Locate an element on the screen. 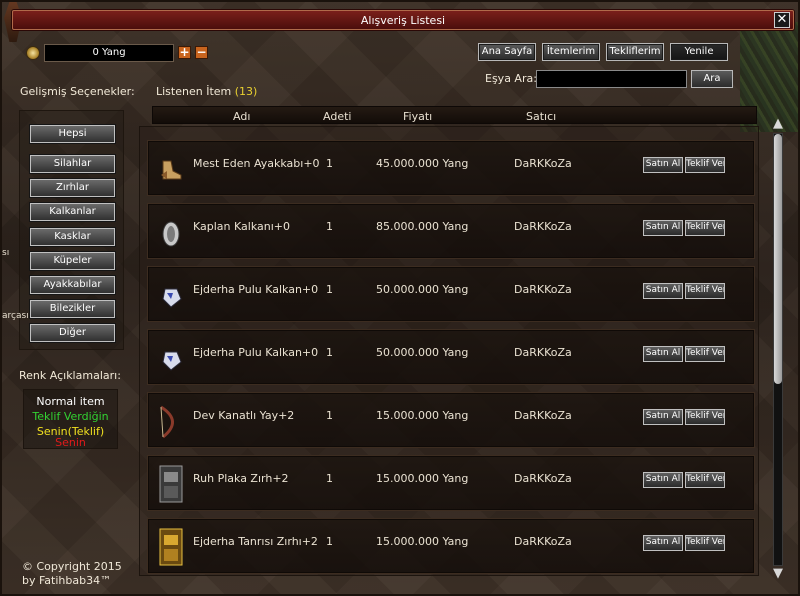 This screenshot has height=596, width=800. category-helmets-button: Kasklar is located at coordinates (72, 237).